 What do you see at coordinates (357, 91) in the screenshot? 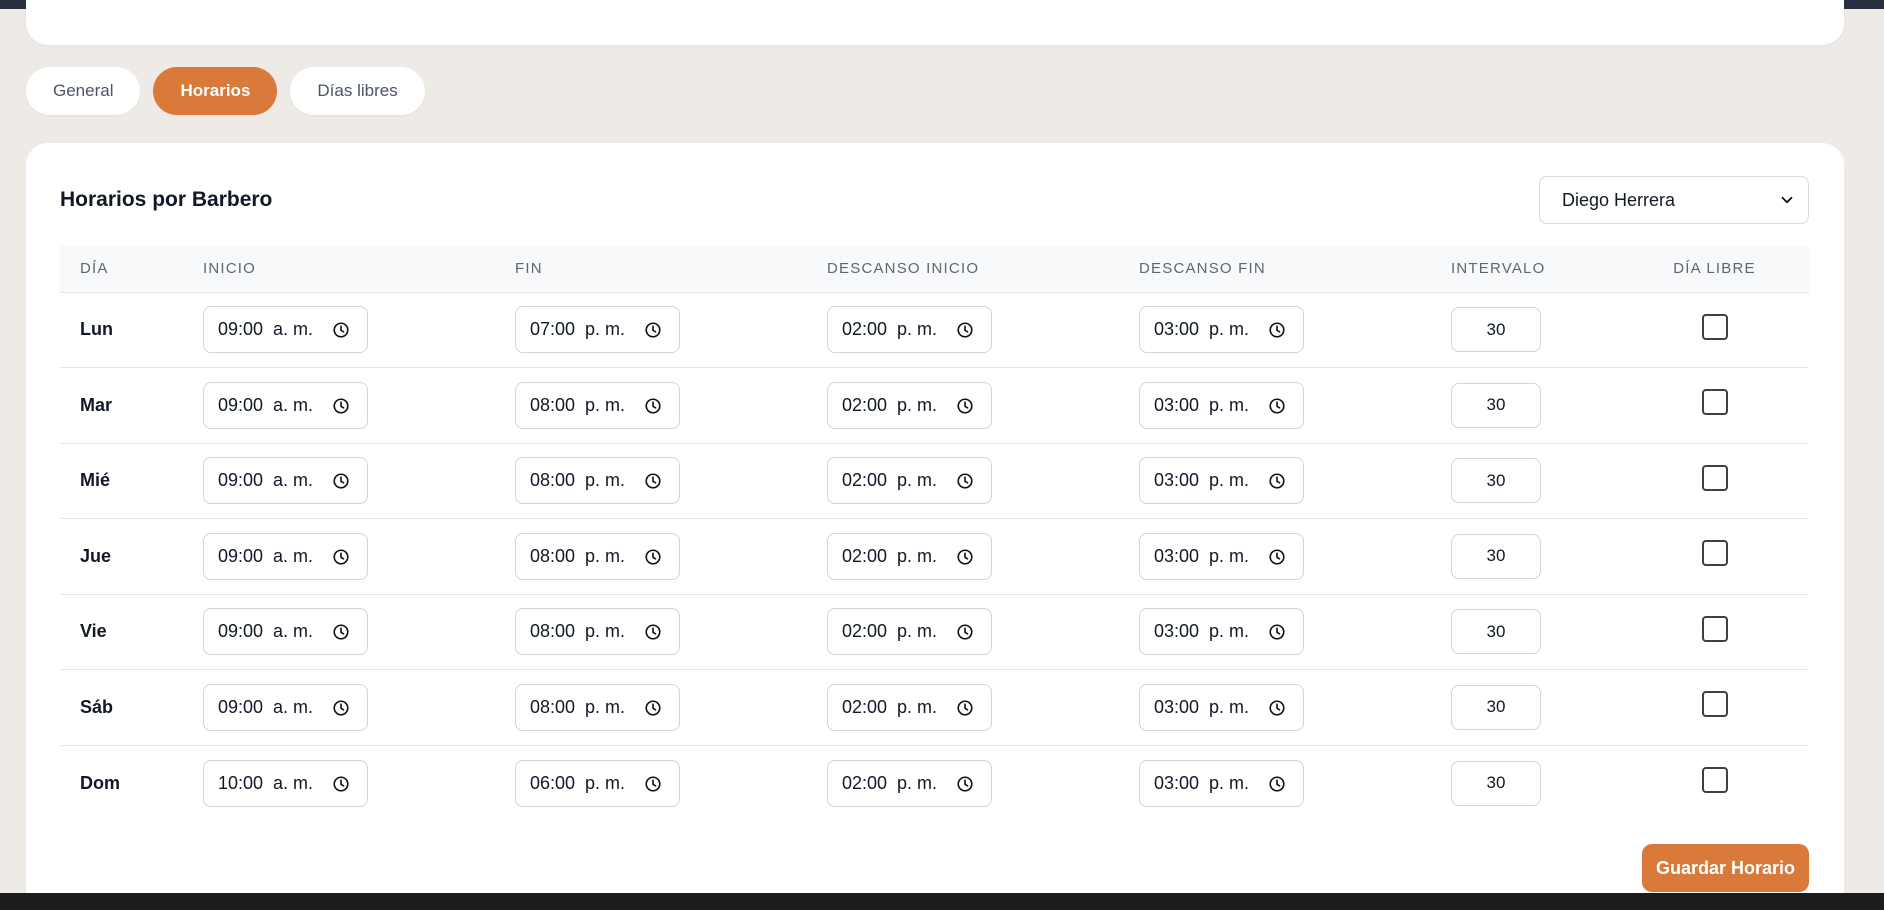
I see `tab-dias-libres: Días libres` at bounding box center [357, 91].